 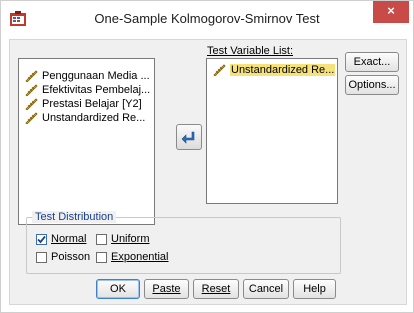 I want to click on ok-button: OK, so click(x=118, y=289).